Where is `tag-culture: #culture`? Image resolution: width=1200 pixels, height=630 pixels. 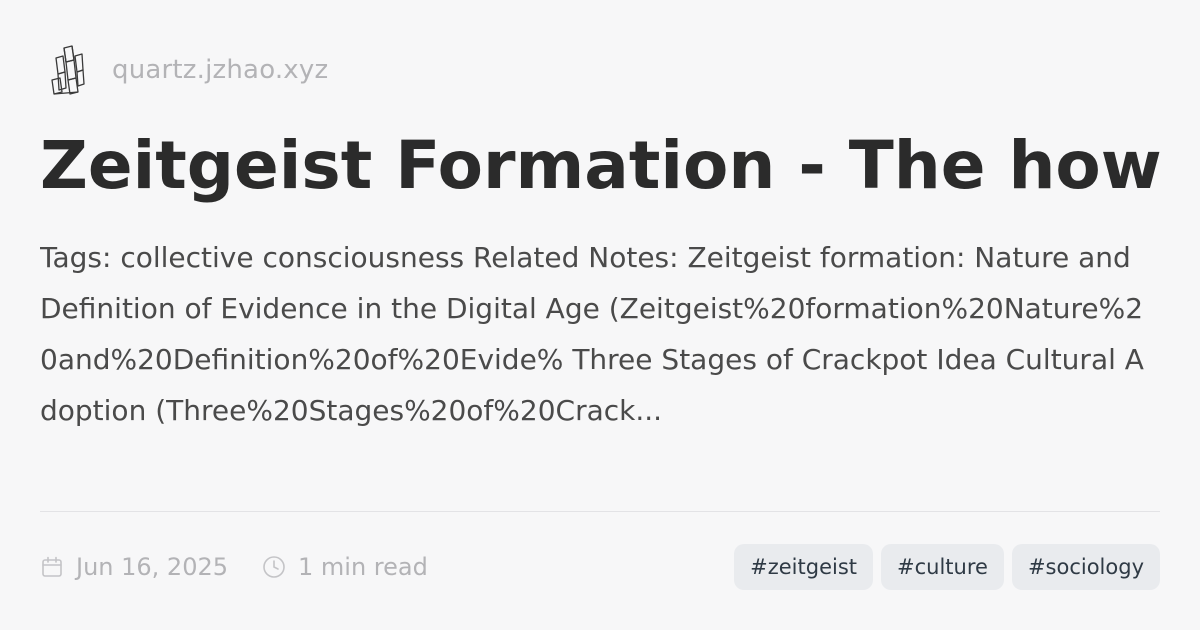
tag-culture: #culture is located at coordinates (942, 567).